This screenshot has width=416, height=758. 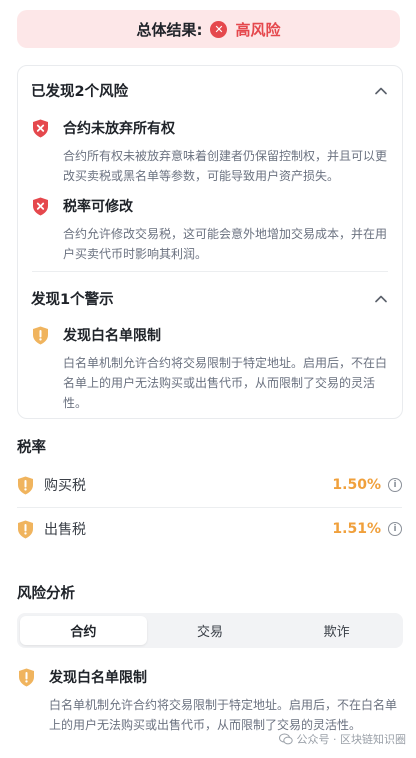 I want to click on tax-row-name: 购买税, so click(x=65, y=486).